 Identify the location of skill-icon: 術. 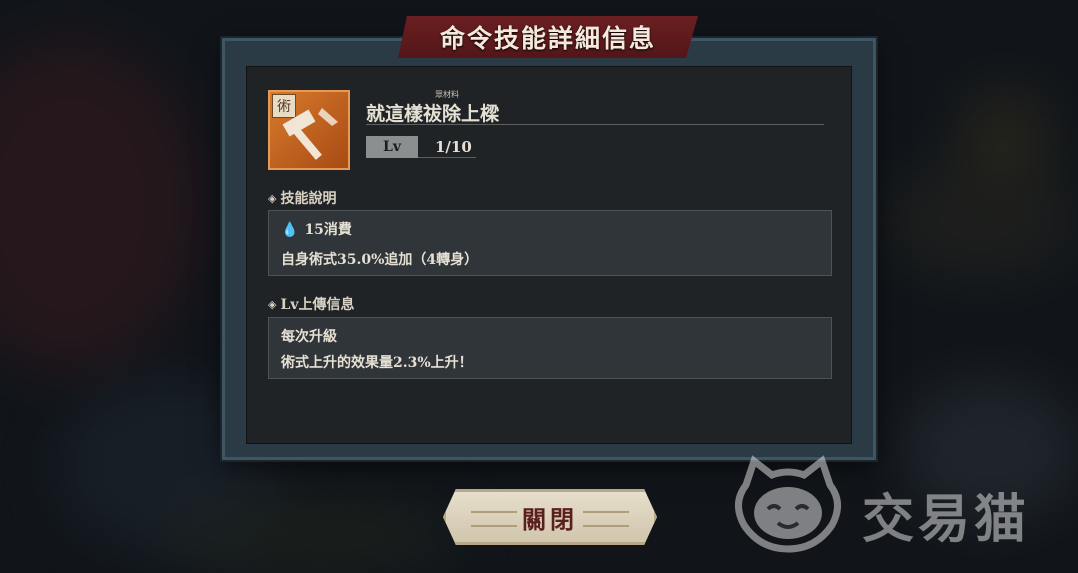
(309, 130).